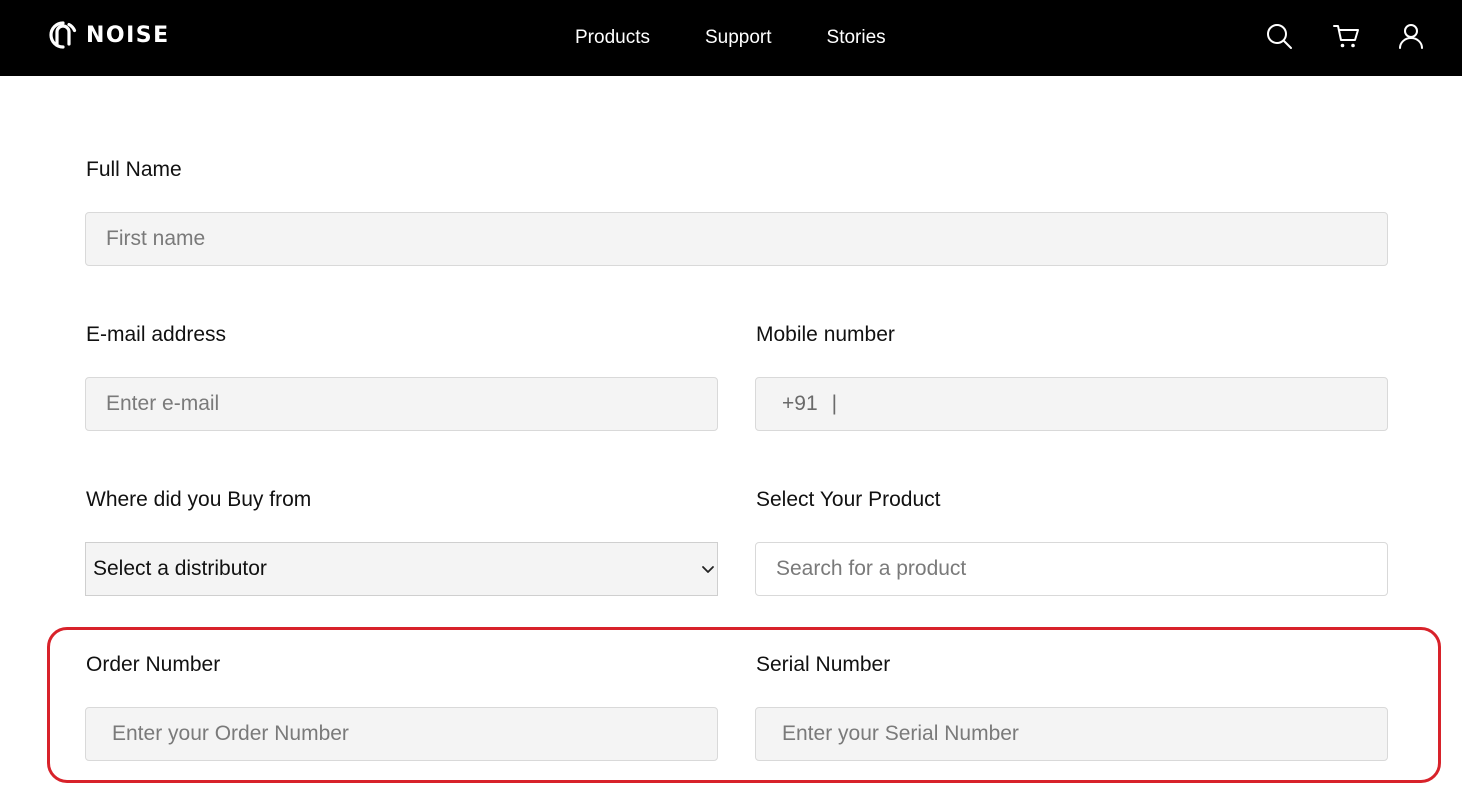  What do you see at coordinates (401, 404) in the screenshot?
I see `email-input` at bounding box center [401, 404].